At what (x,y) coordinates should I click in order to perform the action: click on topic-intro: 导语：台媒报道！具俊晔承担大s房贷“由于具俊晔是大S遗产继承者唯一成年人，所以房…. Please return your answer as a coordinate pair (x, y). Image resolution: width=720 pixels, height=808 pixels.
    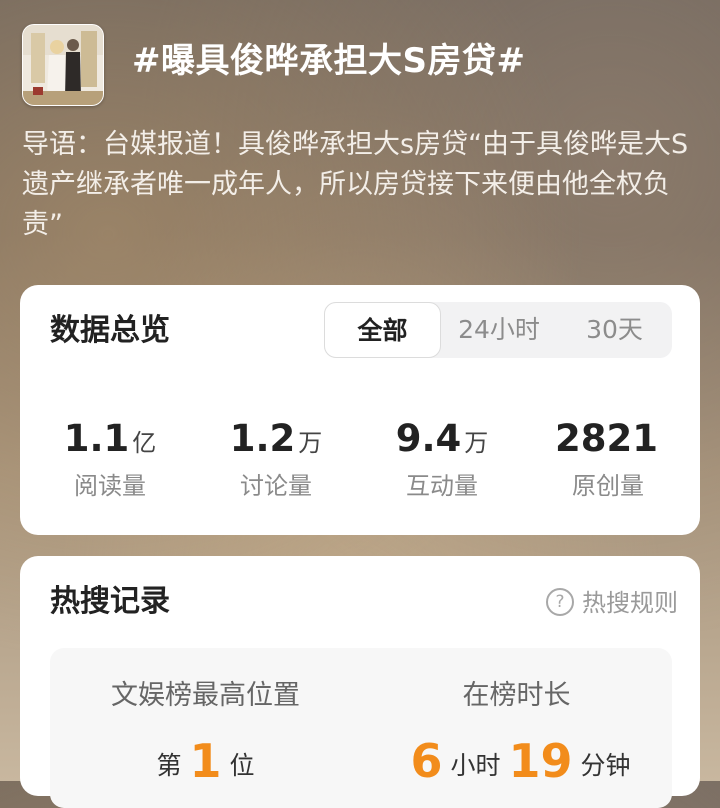
    Looking at the image, I should click on (355, 184).